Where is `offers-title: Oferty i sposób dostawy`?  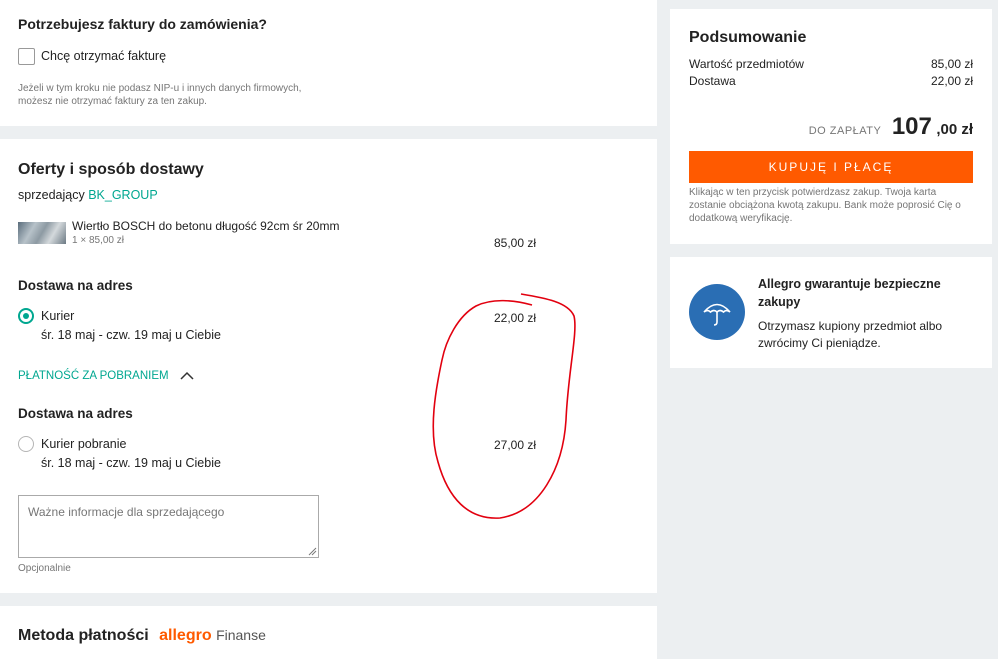
offers-title: Oferty i sposób dostawy is located at coordinates (111, 169).